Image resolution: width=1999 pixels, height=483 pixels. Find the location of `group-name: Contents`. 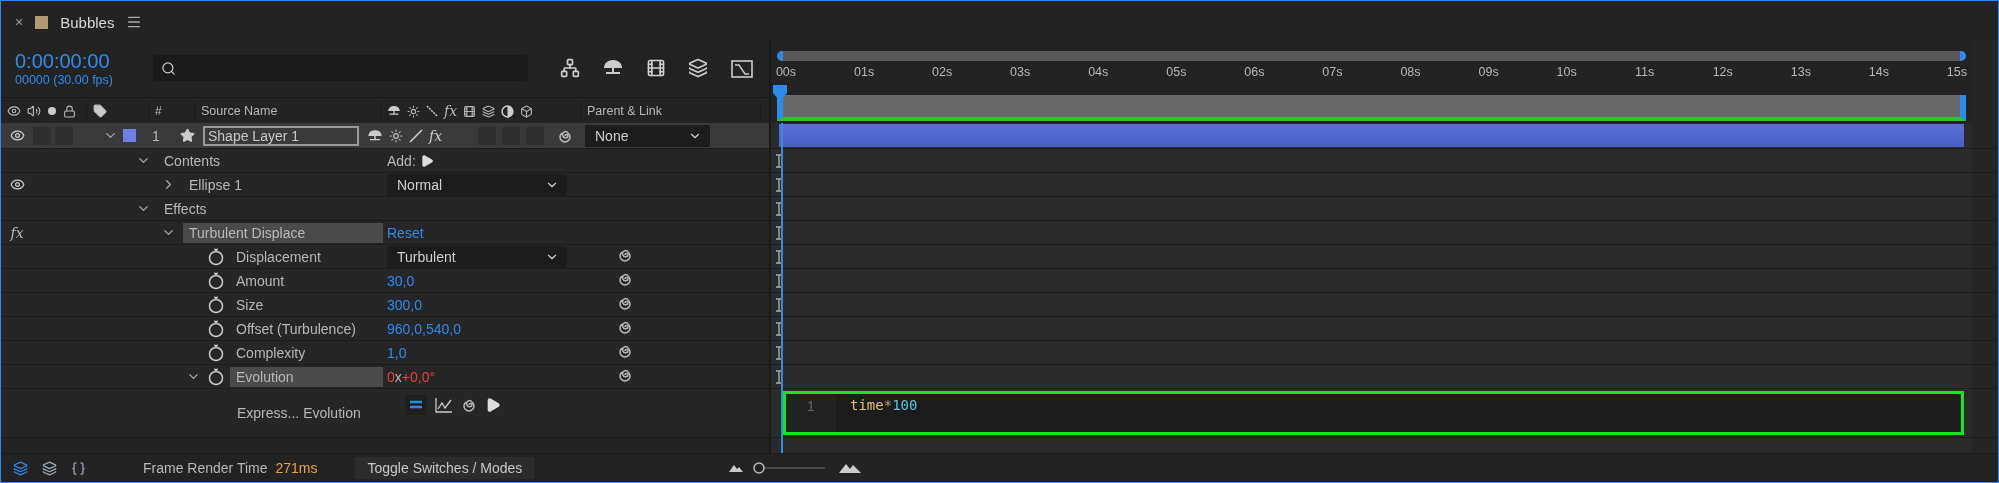

group-name: Contents is located at coordinates (192, 160).